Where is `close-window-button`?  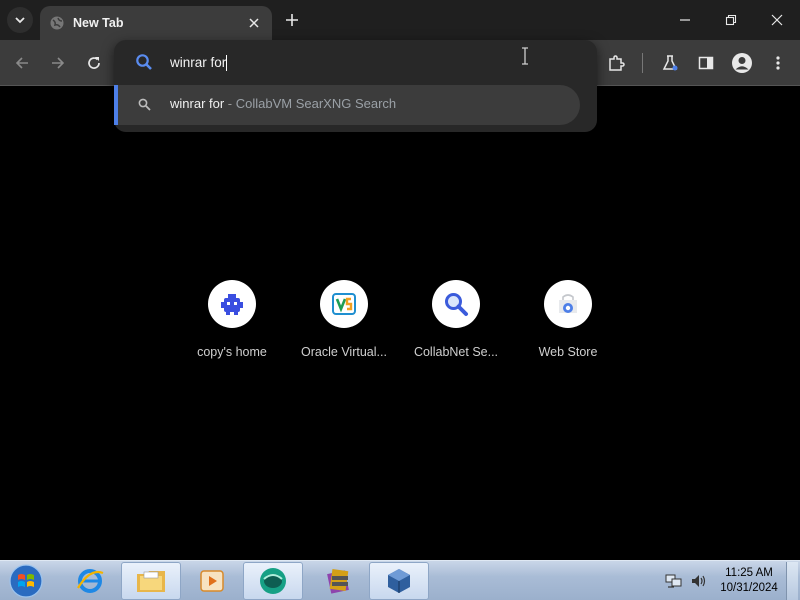
close-window-button is located at coordinates (777, 20).